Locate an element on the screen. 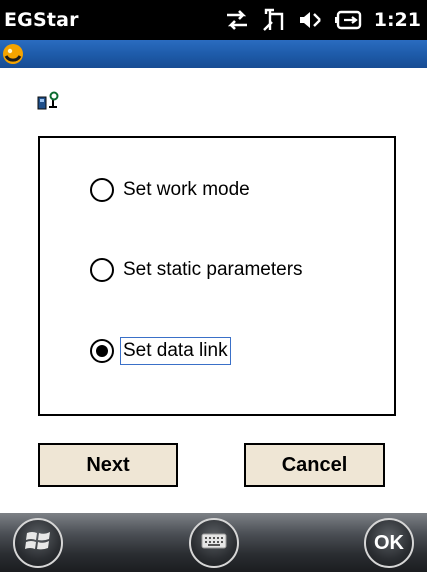 The image size is (427, 572). keyboard-button is located at coordinates (214, 543).